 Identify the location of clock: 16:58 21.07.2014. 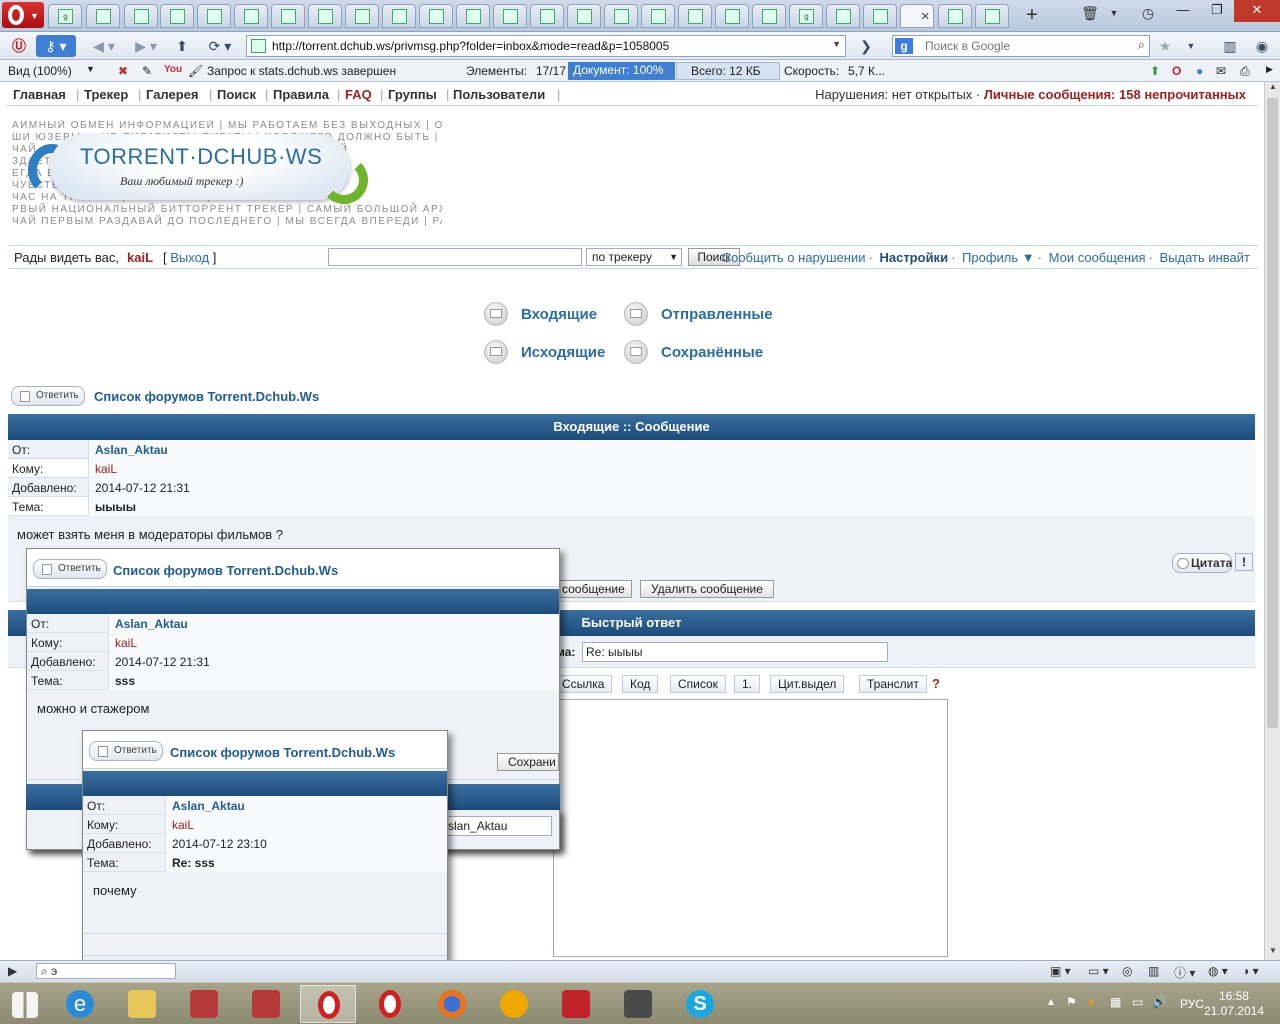
(1234, 1004).